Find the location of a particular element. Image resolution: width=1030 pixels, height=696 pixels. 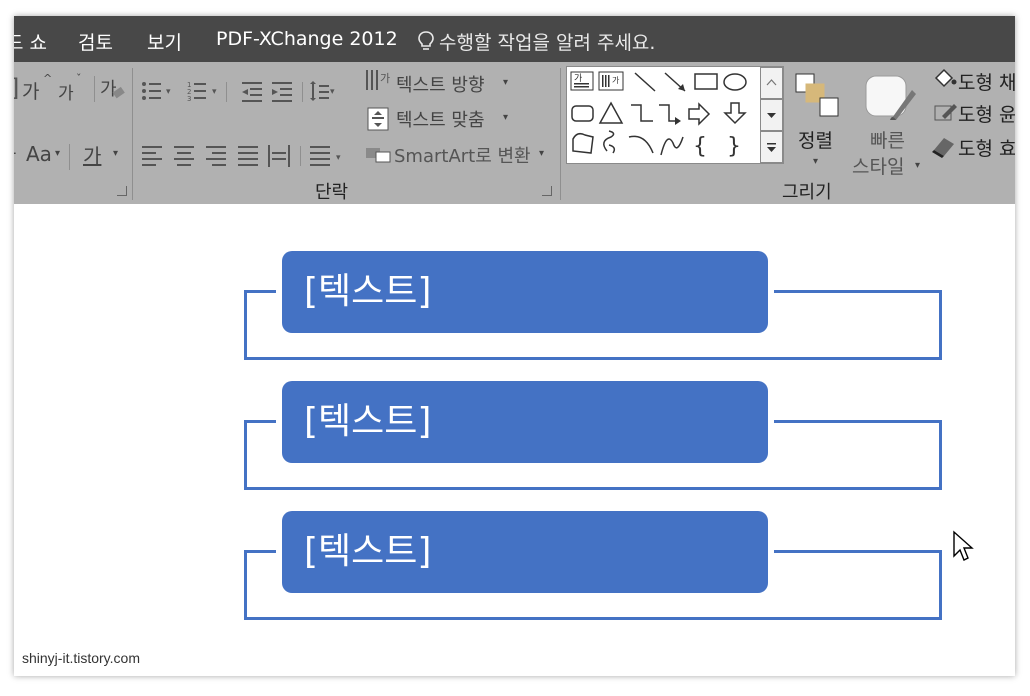

alignment-buttons: ▾ is located at coordinates (241, 156).